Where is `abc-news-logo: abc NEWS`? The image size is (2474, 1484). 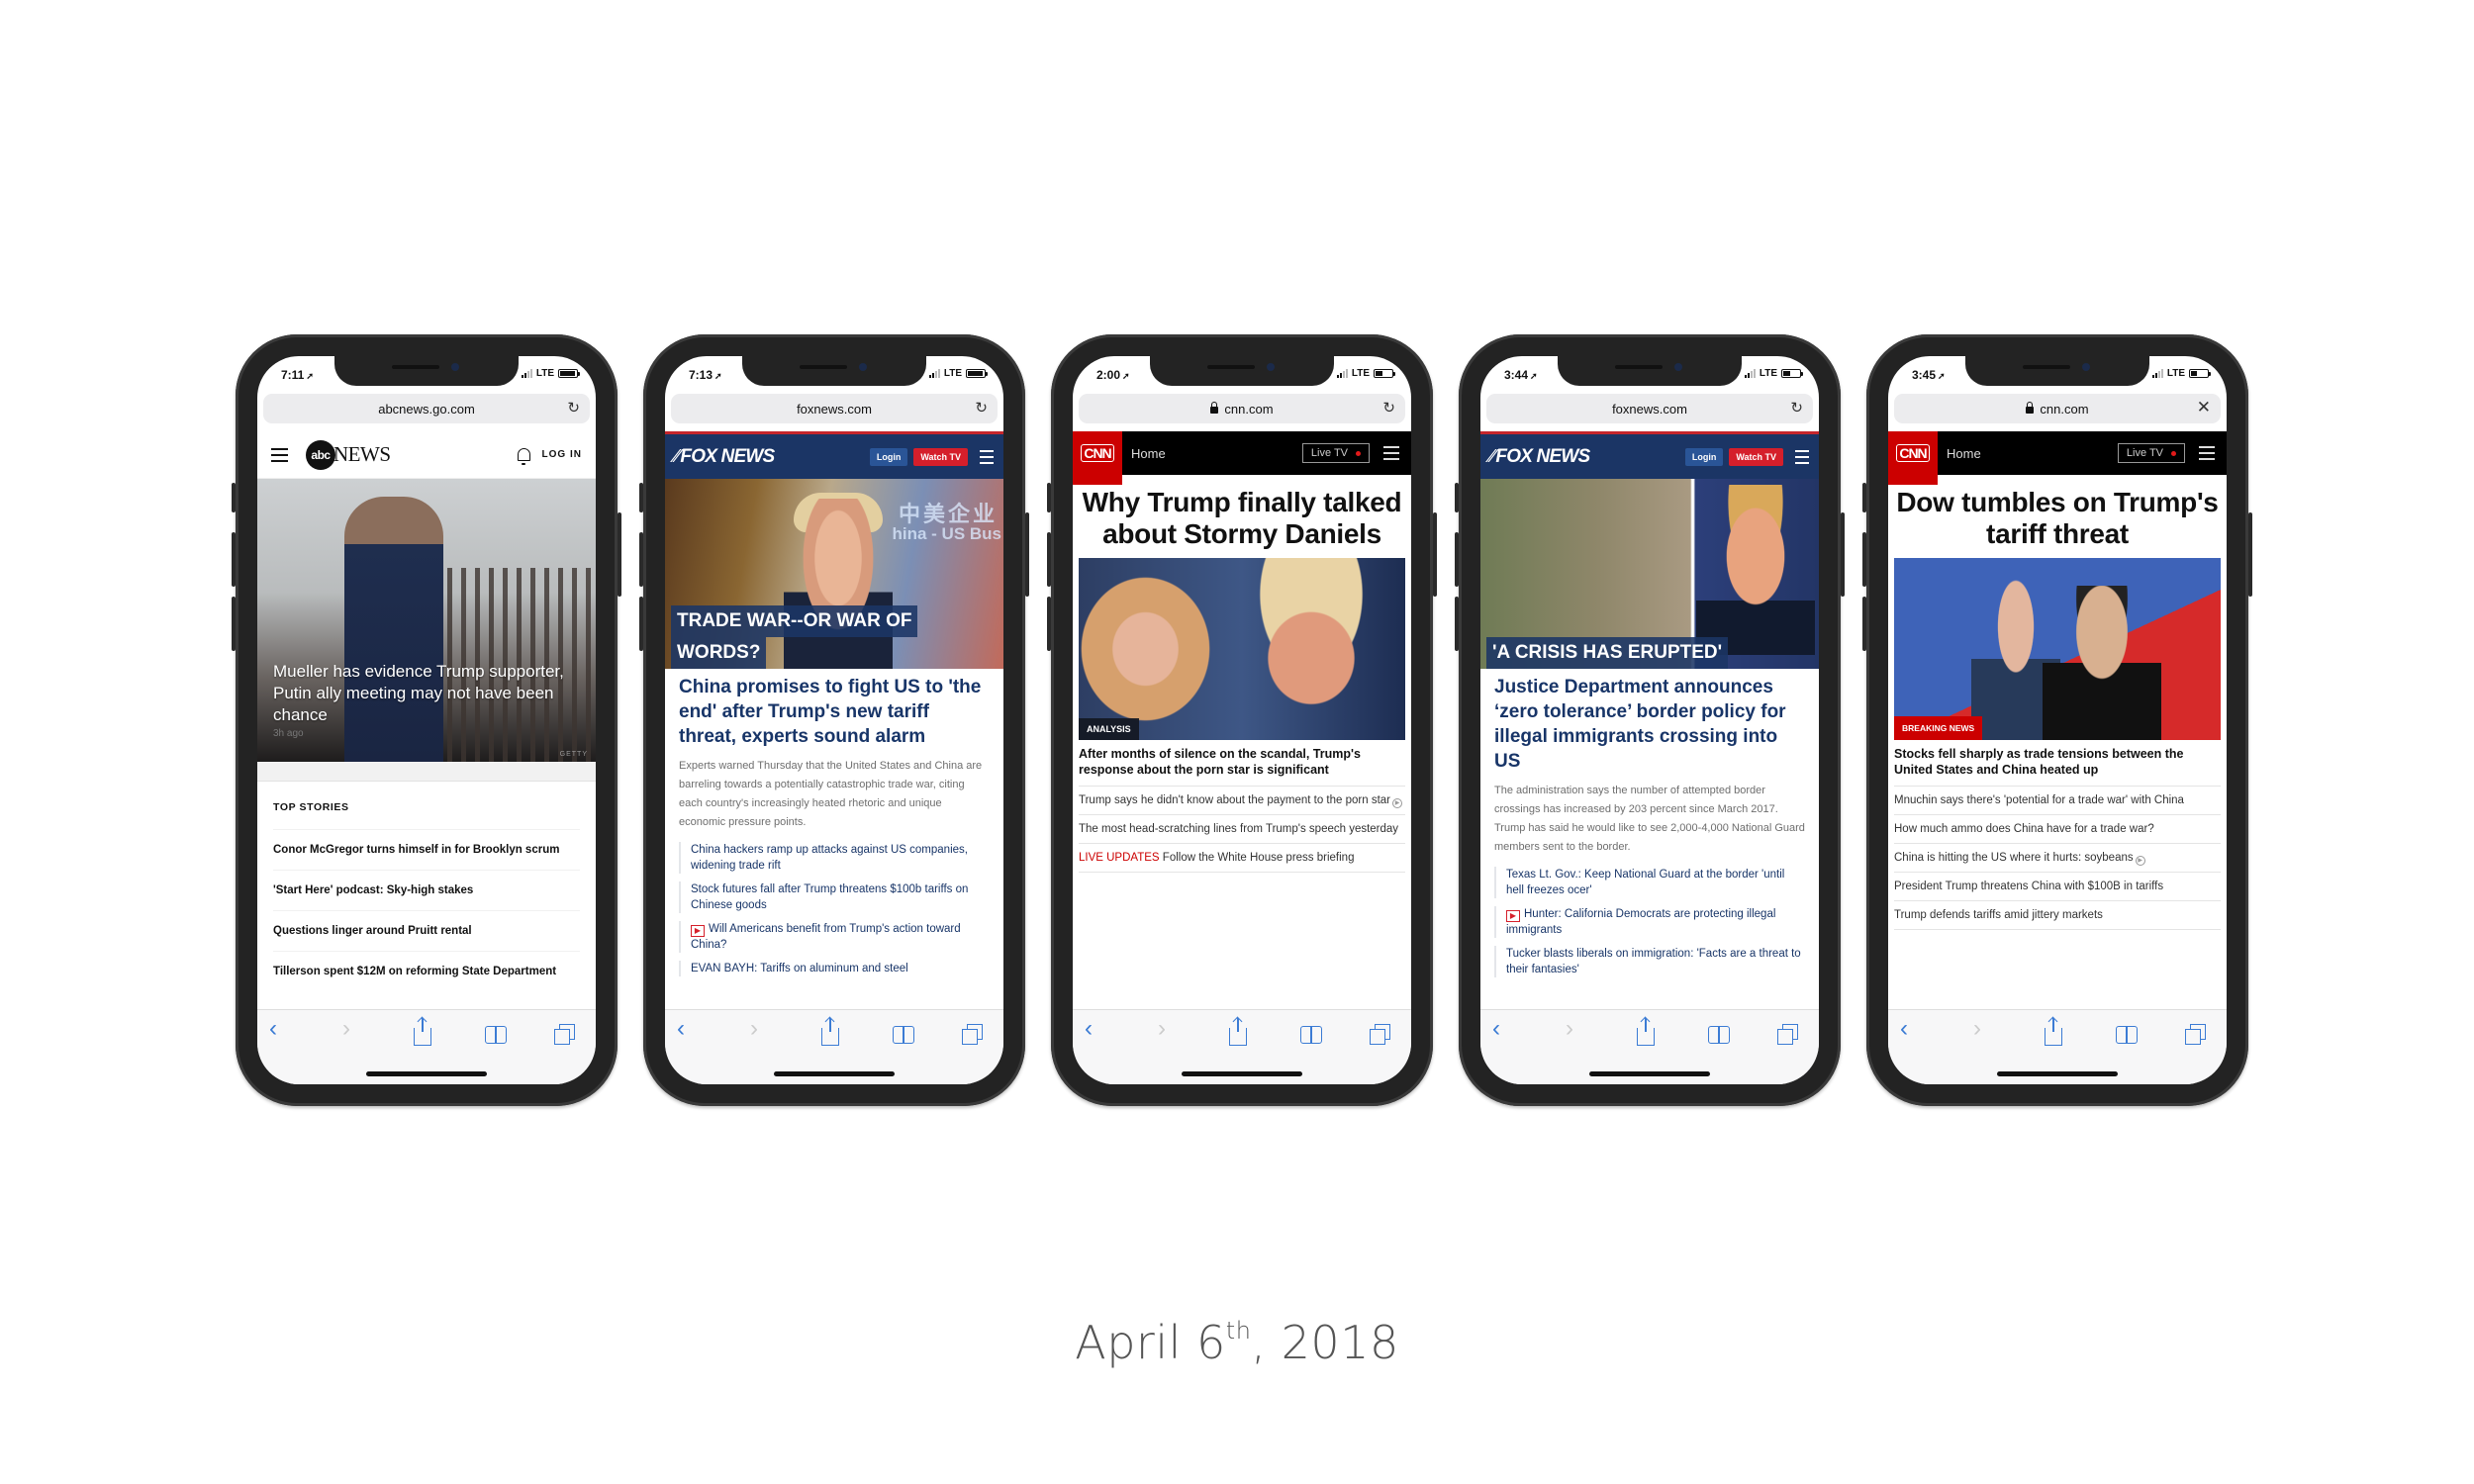 abc-news-logo: abc NEWS is located at coordinates (349, 454).